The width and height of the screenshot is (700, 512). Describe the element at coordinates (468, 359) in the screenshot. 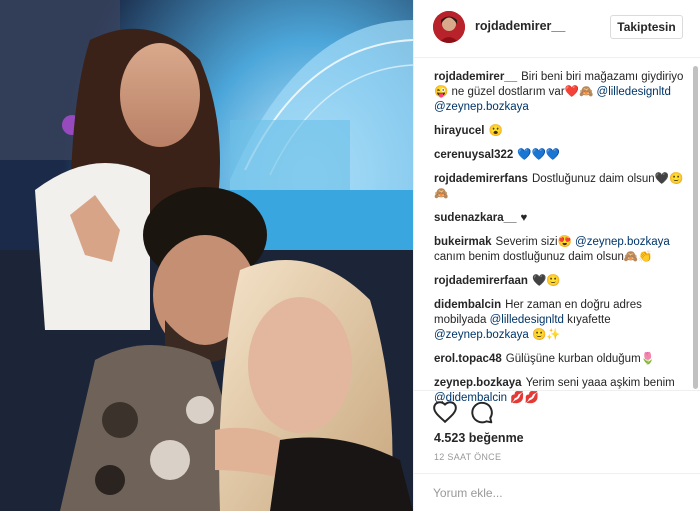

I see `comment-username: erol.topac48` at that location.